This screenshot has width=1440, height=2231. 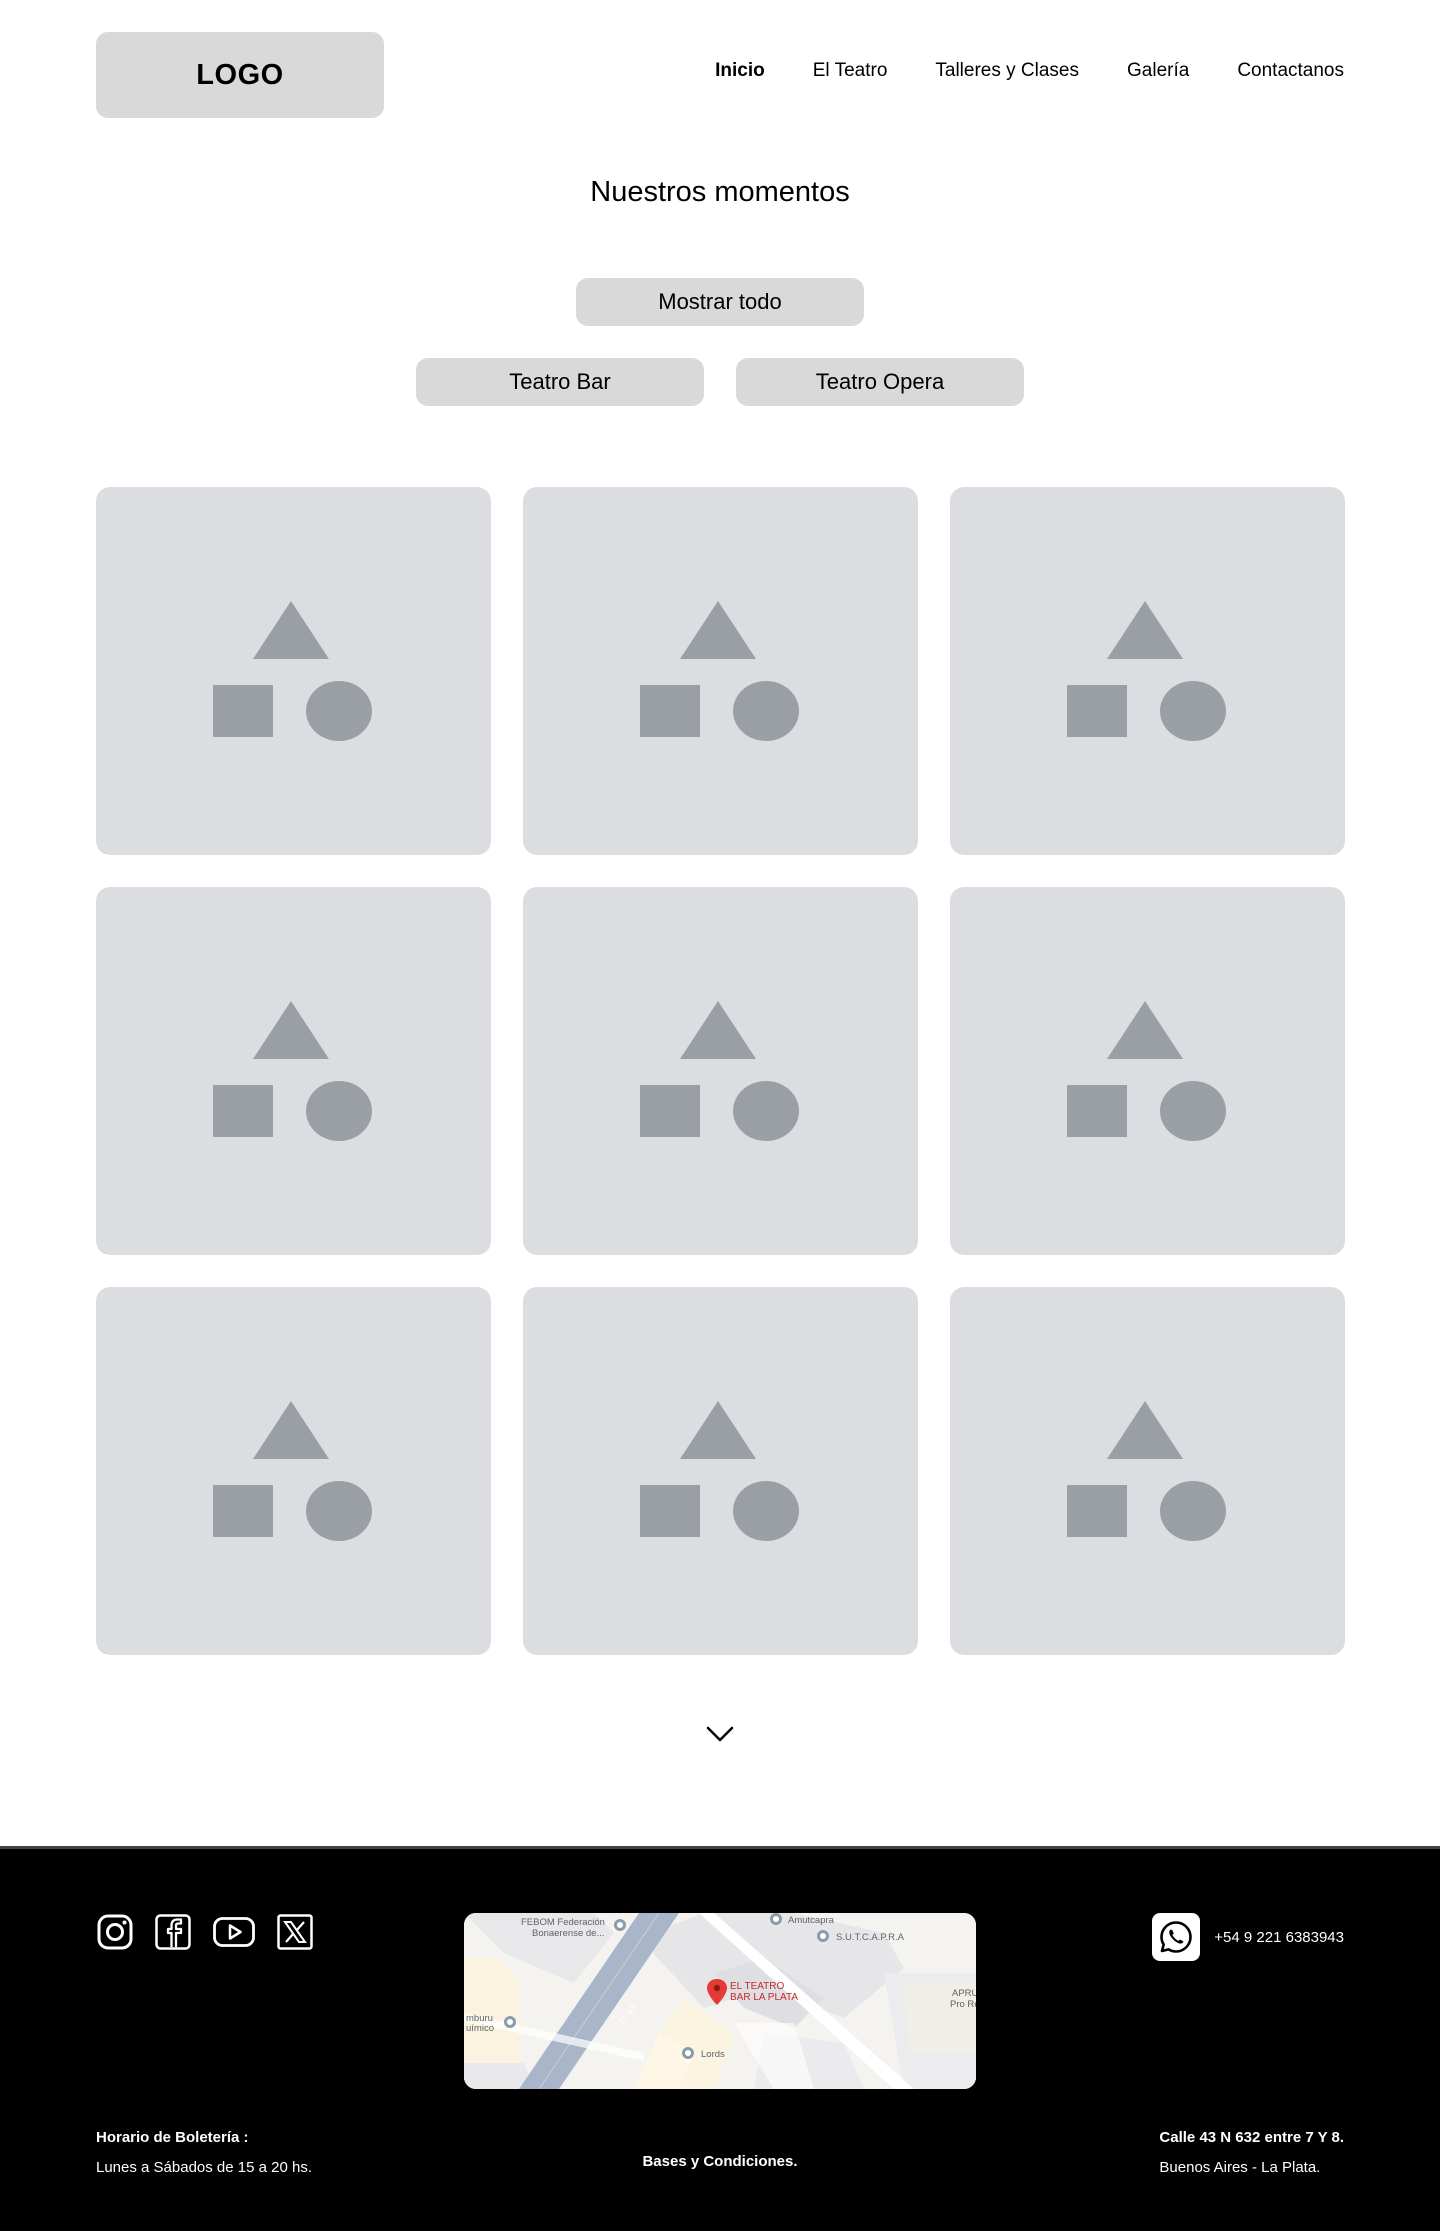 I want to click on nav-el-teatro: El Teatro, so click(x=850, y=71).